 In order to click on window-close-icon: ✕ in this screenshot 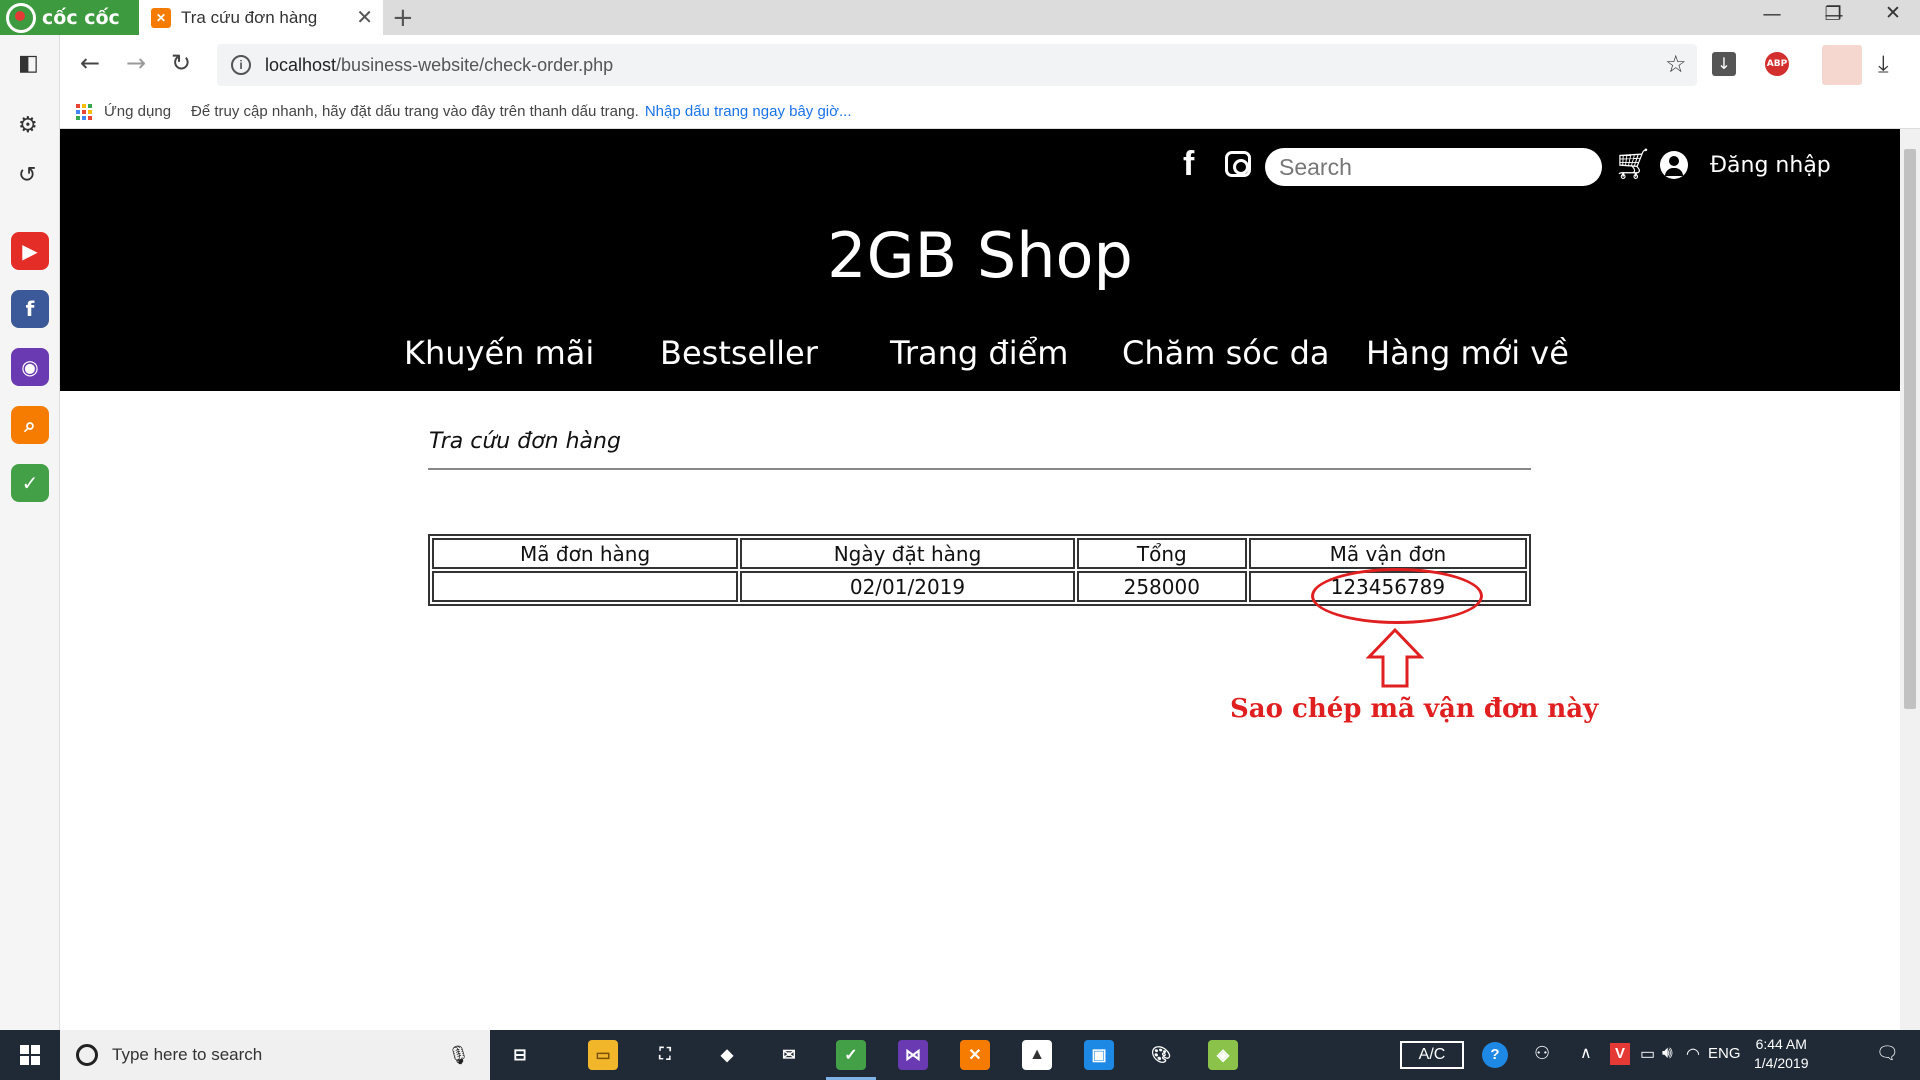, I will do `click(1893, 13)`.